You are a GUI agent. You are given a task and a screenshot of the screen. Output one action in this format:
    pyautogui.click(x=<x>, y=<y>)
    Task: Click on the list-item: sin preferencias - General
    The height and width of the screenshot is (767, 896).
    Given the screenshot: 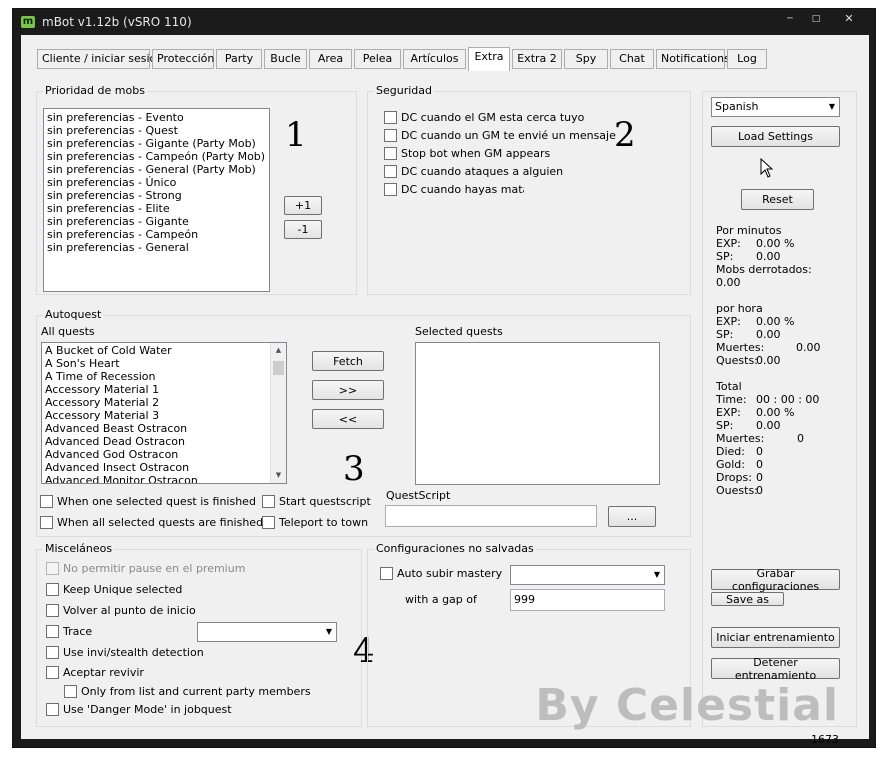 What is the action you would take?
    pyautogui.click(x=156, y=247)
    